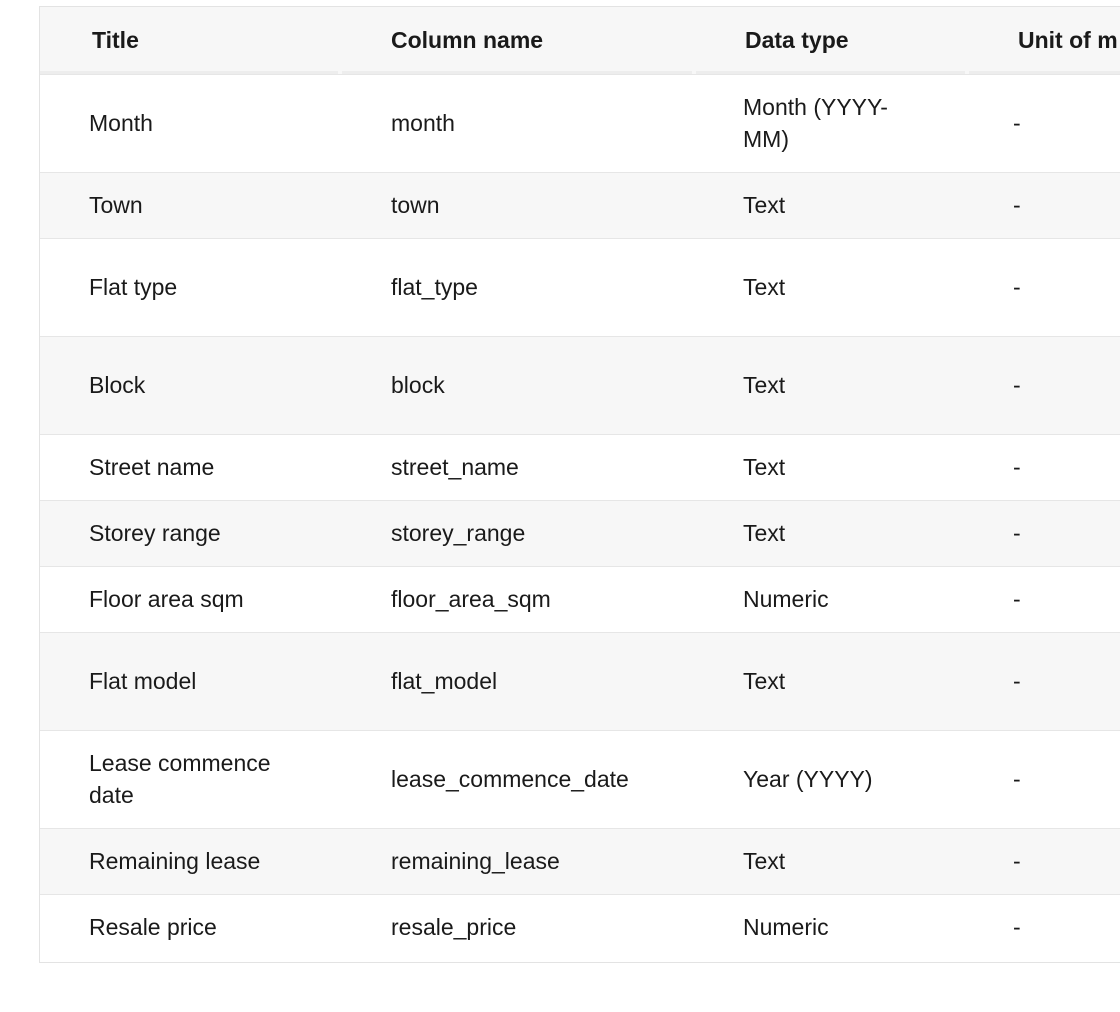 The width and height of the screenshot is (1120, 1012). Describe the element at coordinates (519, 384) in the screenshot. I see `cell-column-name: block` at that location.